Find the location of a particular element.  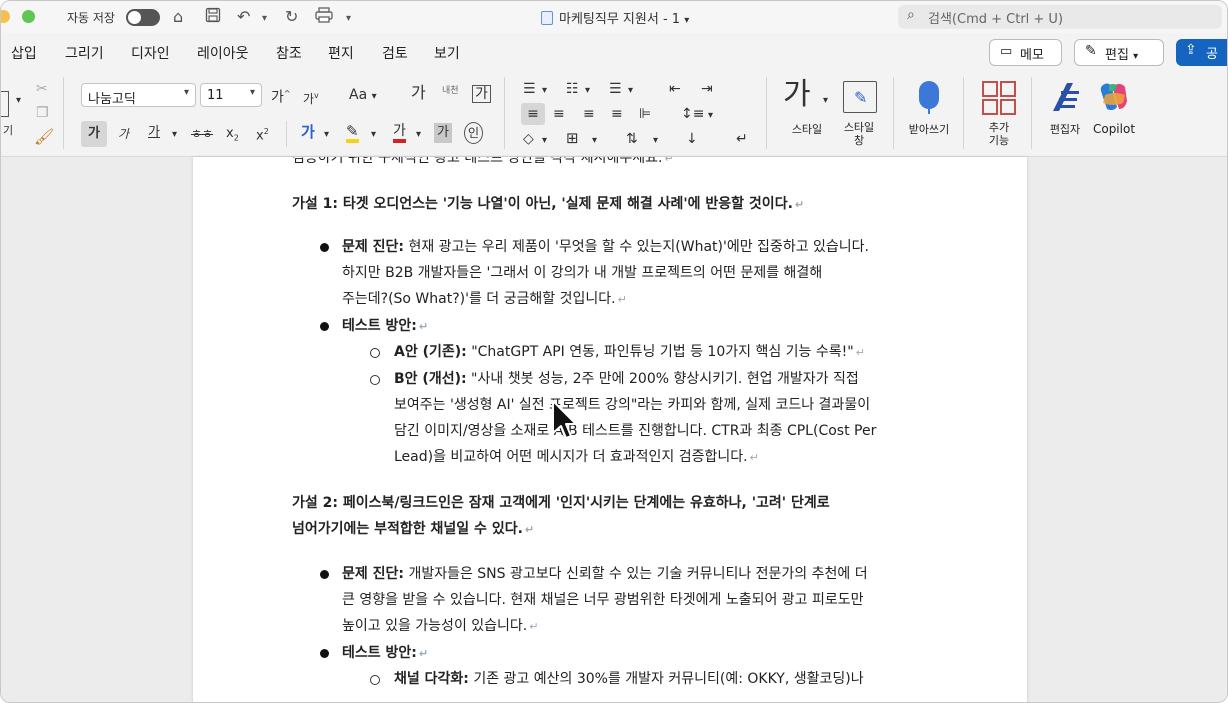

search-box: ⌕ 검색(Cmd + Ctrl + U) is located at coordinates (1060, 17).